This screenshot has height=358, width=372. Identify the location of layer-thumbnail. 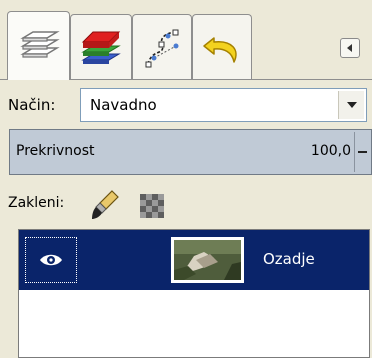
(207, 260).